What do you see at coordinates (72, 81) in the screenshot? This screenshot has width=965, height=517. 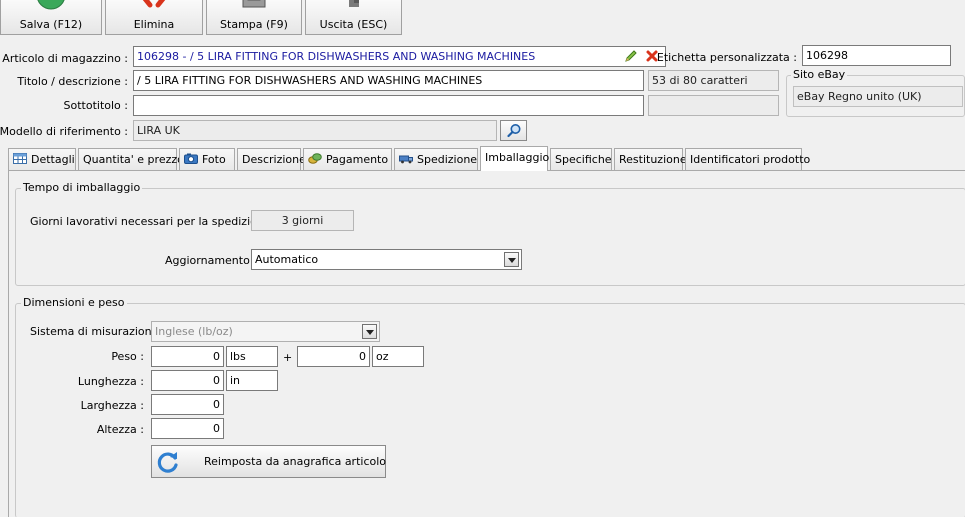 I see `title-label: Titolo / descrizione :` at bounding box center [72, 81].